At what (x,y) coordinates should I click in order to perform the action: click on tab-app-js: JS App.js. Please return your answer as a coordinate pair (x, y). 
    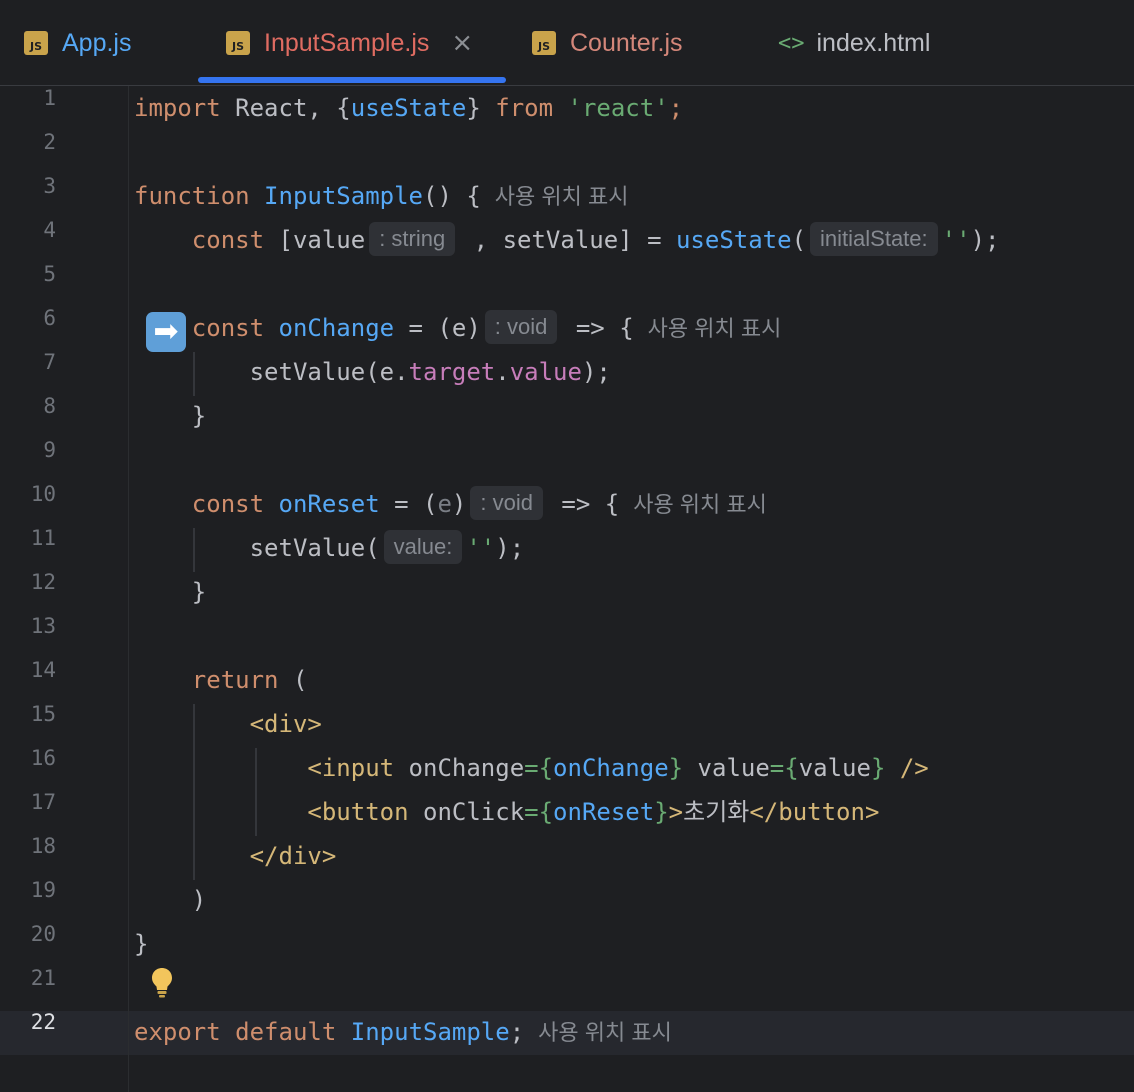
    Looking at the image, I should click on (77, 43).